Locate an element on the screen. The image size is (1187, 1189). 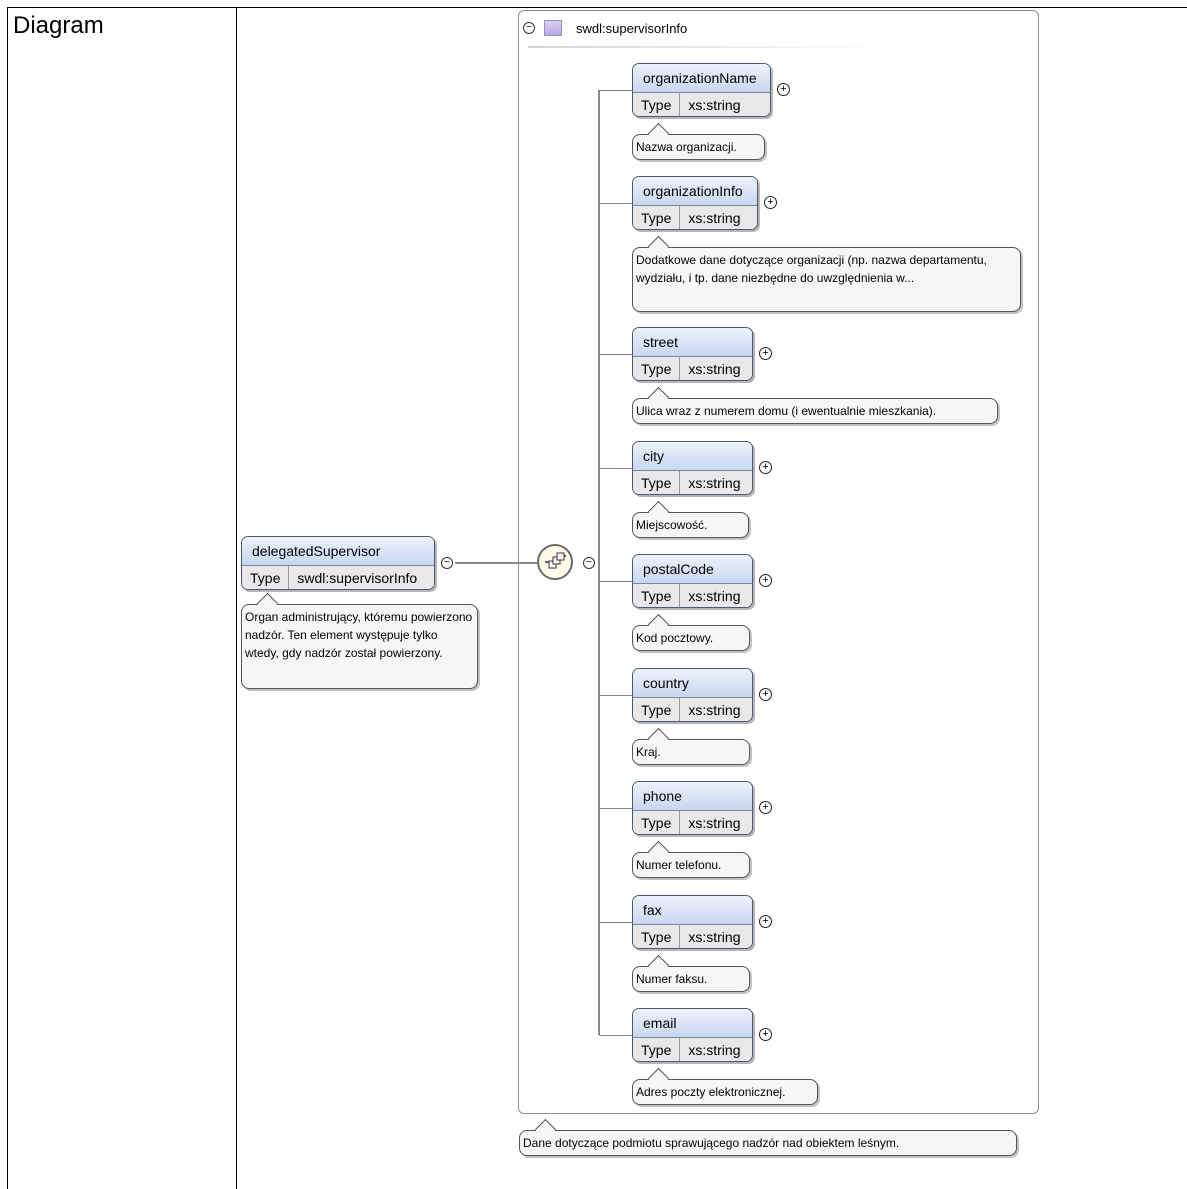
type-value: swdl:supervisorInfo is located at coordinates (357, 578).